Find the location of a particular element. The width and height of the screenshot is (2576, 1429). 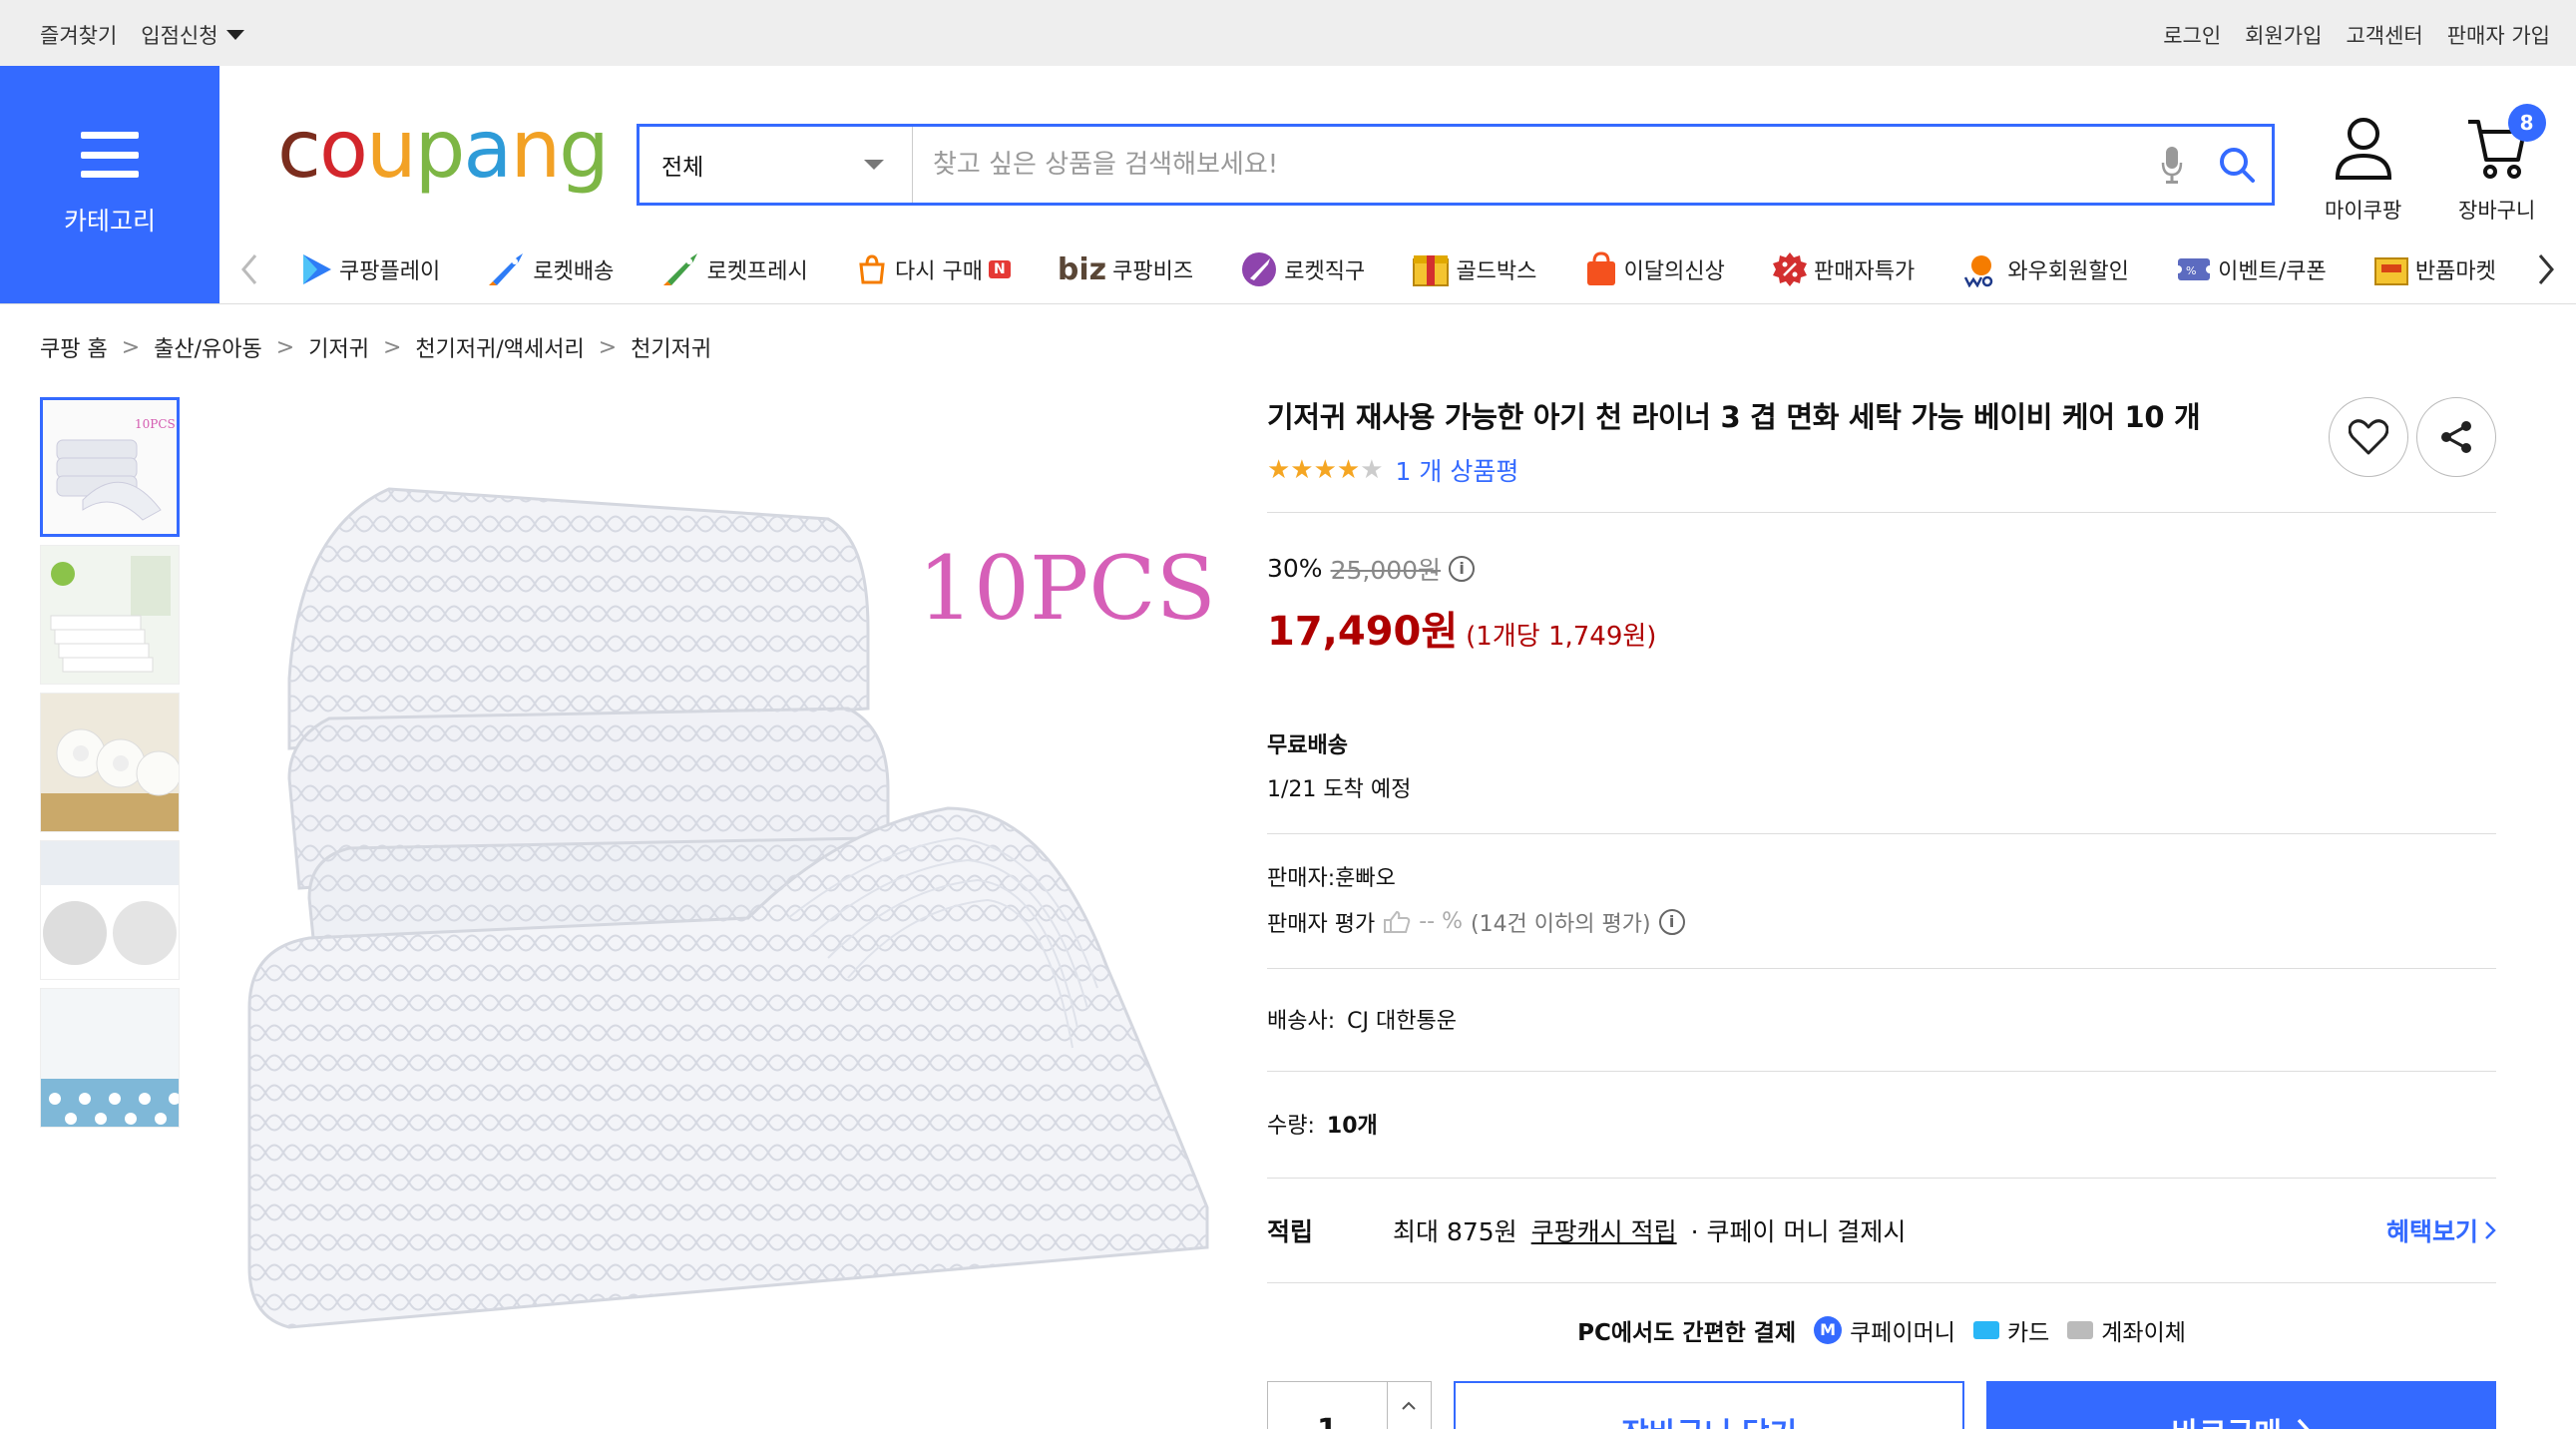

apply-label: 입점신청 is located at coordinates (179, 36).